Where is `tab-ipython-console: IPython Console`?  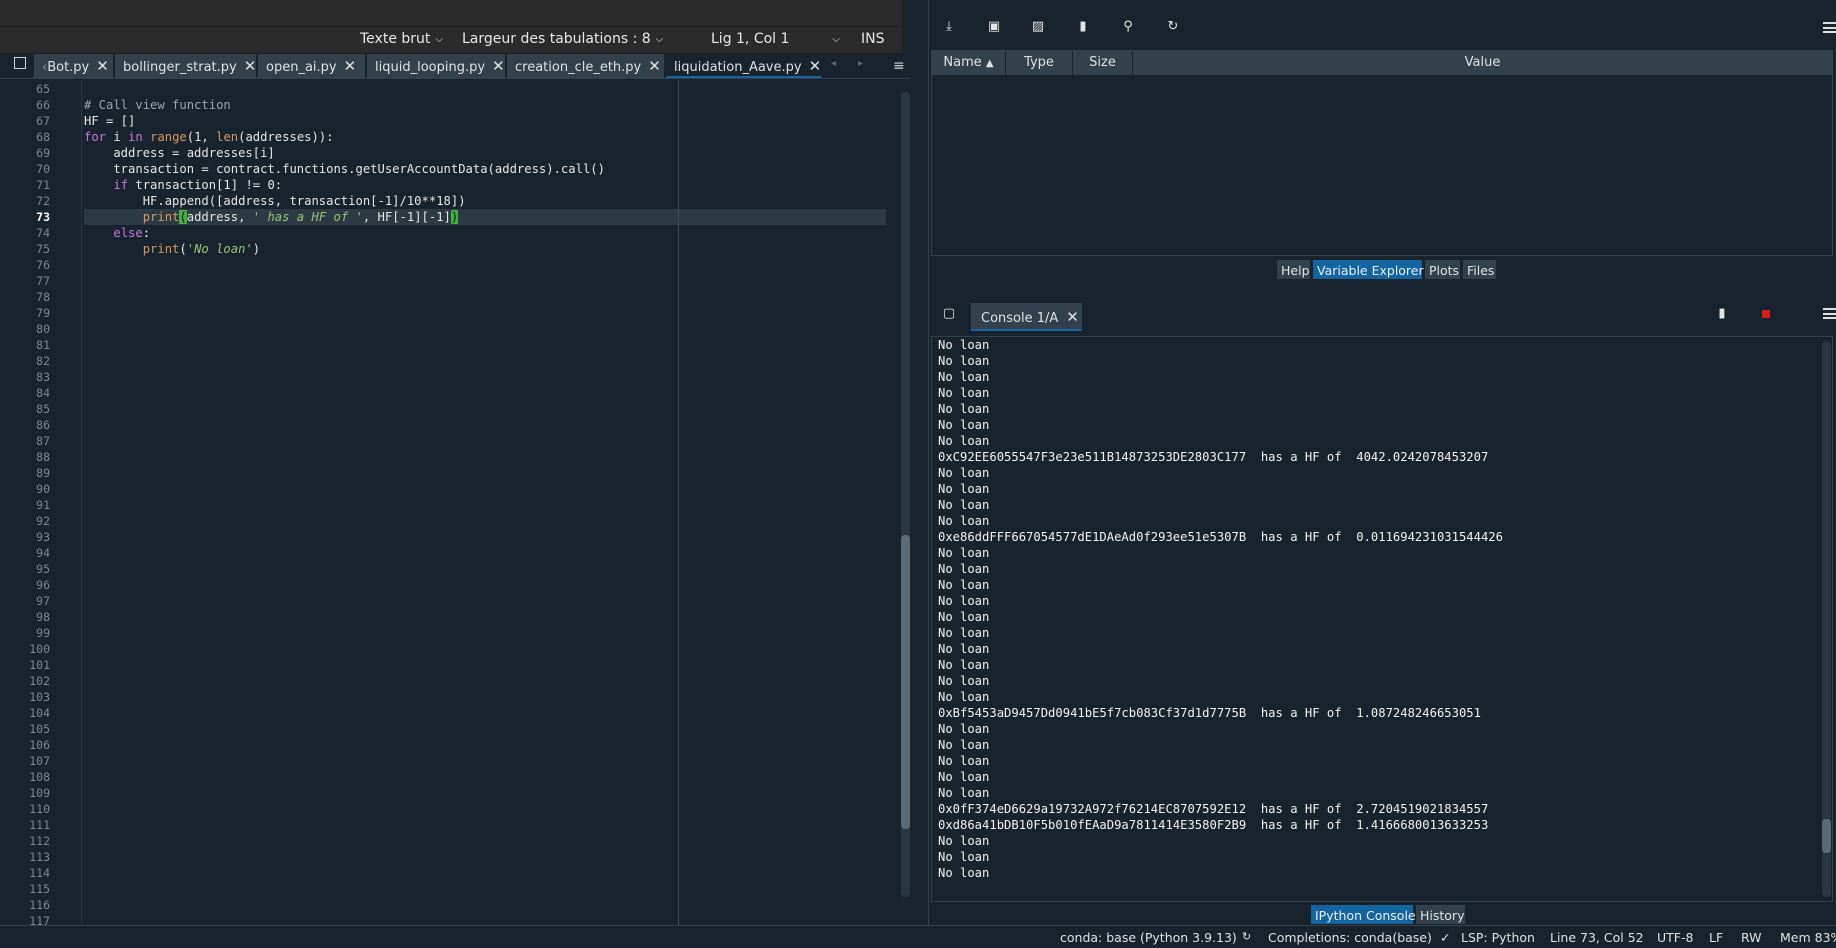
tab-ipython-console: IPython Console is located at coordinates (1363, 914).